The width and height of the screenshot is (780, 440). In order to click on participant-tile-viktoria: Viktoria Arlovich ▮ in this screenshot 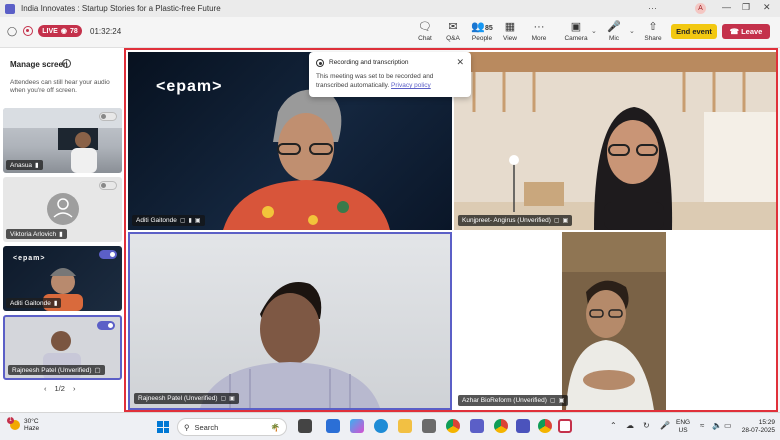, I will do `click(62, 209)`.